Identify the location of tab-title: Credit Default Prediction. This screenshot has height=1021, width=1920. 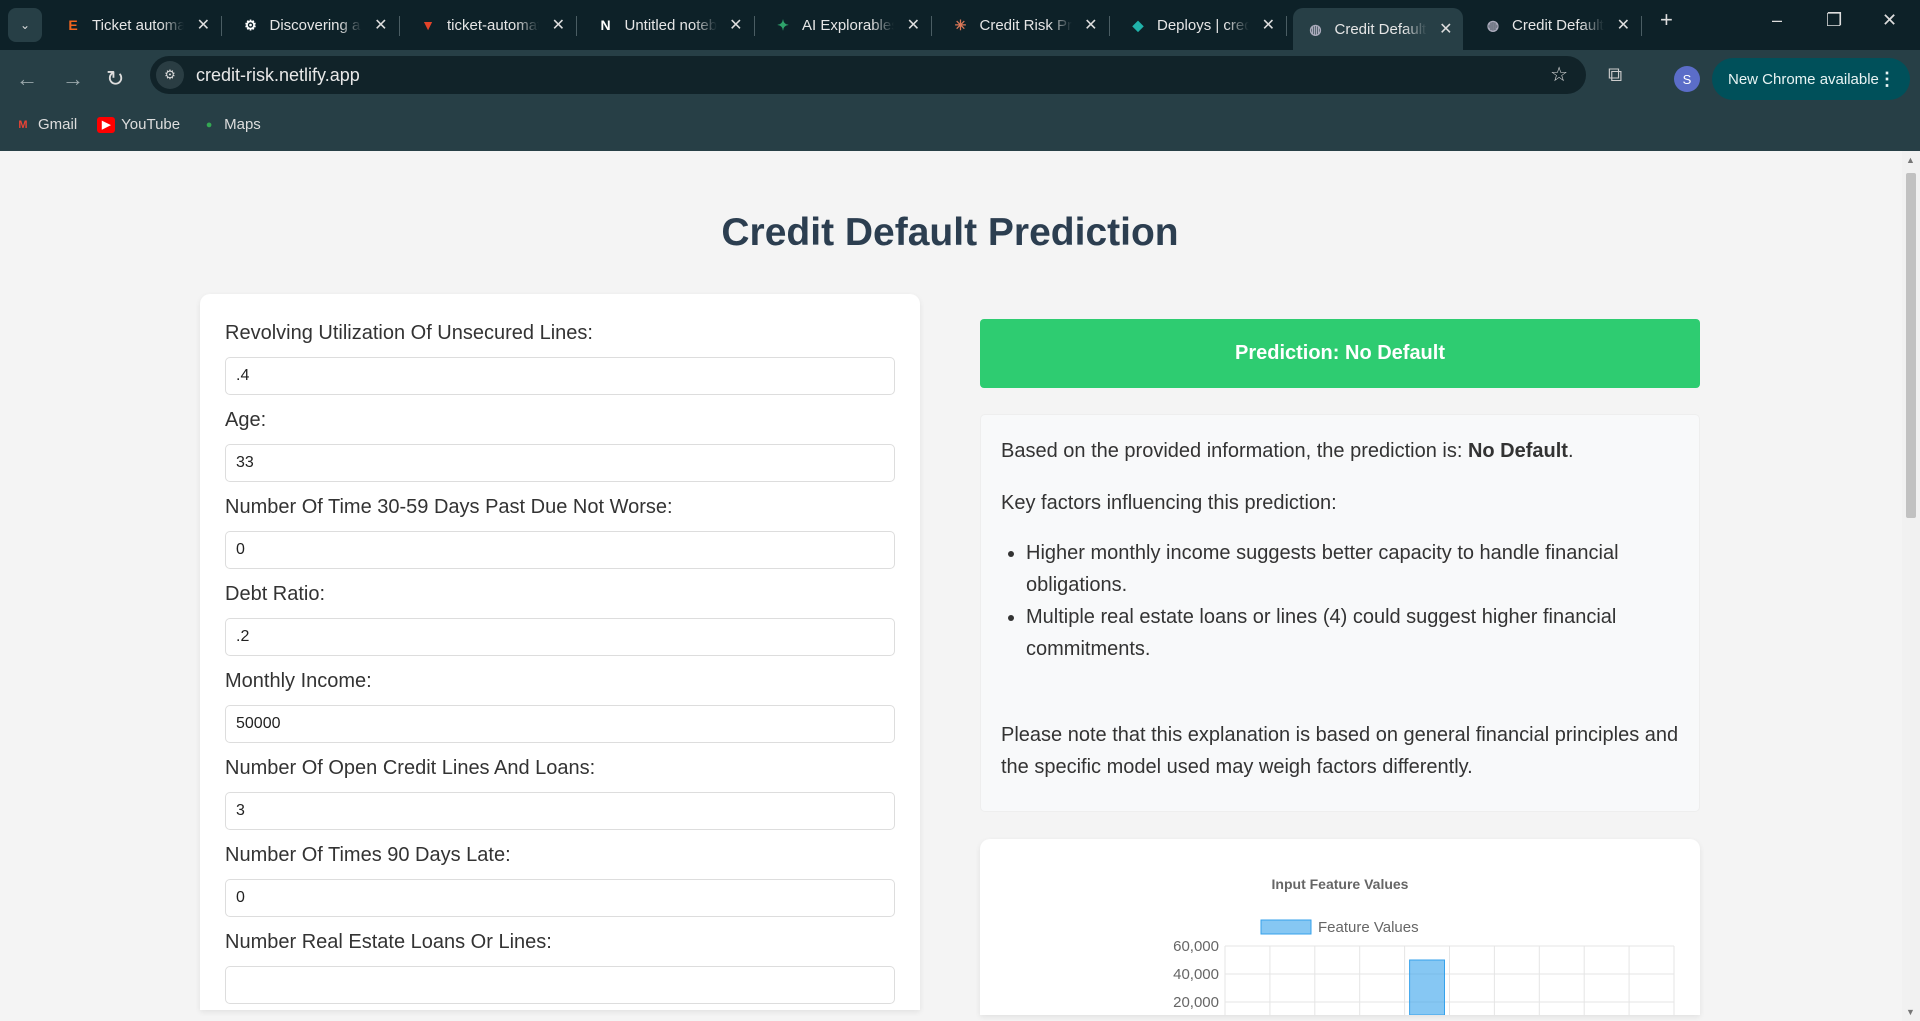
(1380, 29).